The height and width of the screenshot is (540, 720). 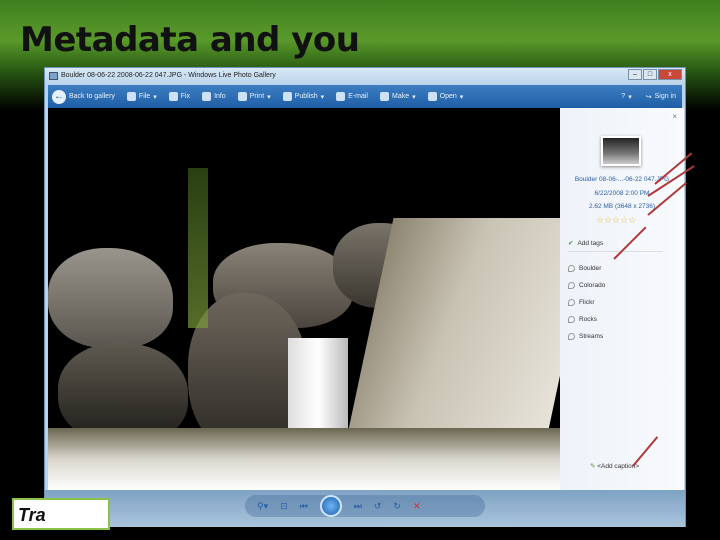 What do you see at coordinates (615, 336) in the screenshot?
I see `tag-item: Streams` at bounding box center [615, 336].